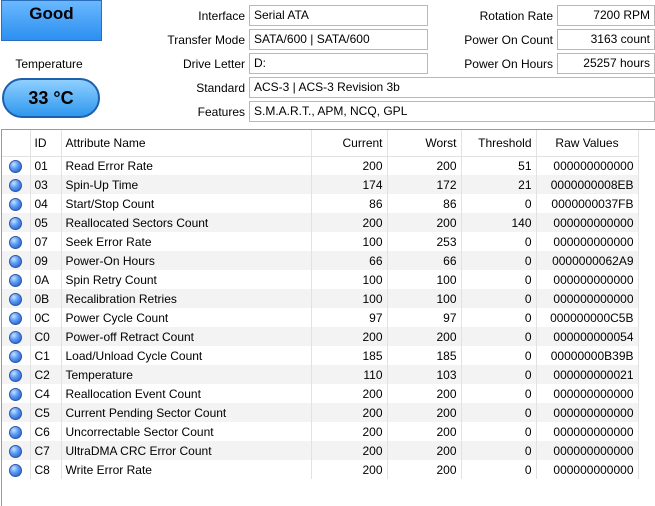 This screenshot has height=506, width=655. I want to click on table-row: 07 Seek Error Rate 100 253 0 000000000000, so click(320, 241).